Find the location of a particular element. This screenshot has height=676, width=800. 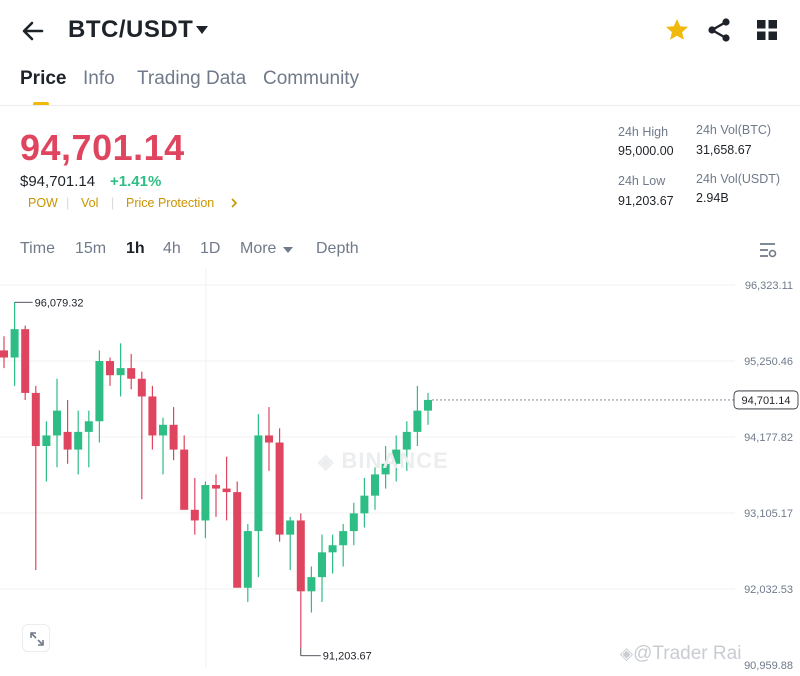

tag-pow: POW is located at coordinates (43, 203).